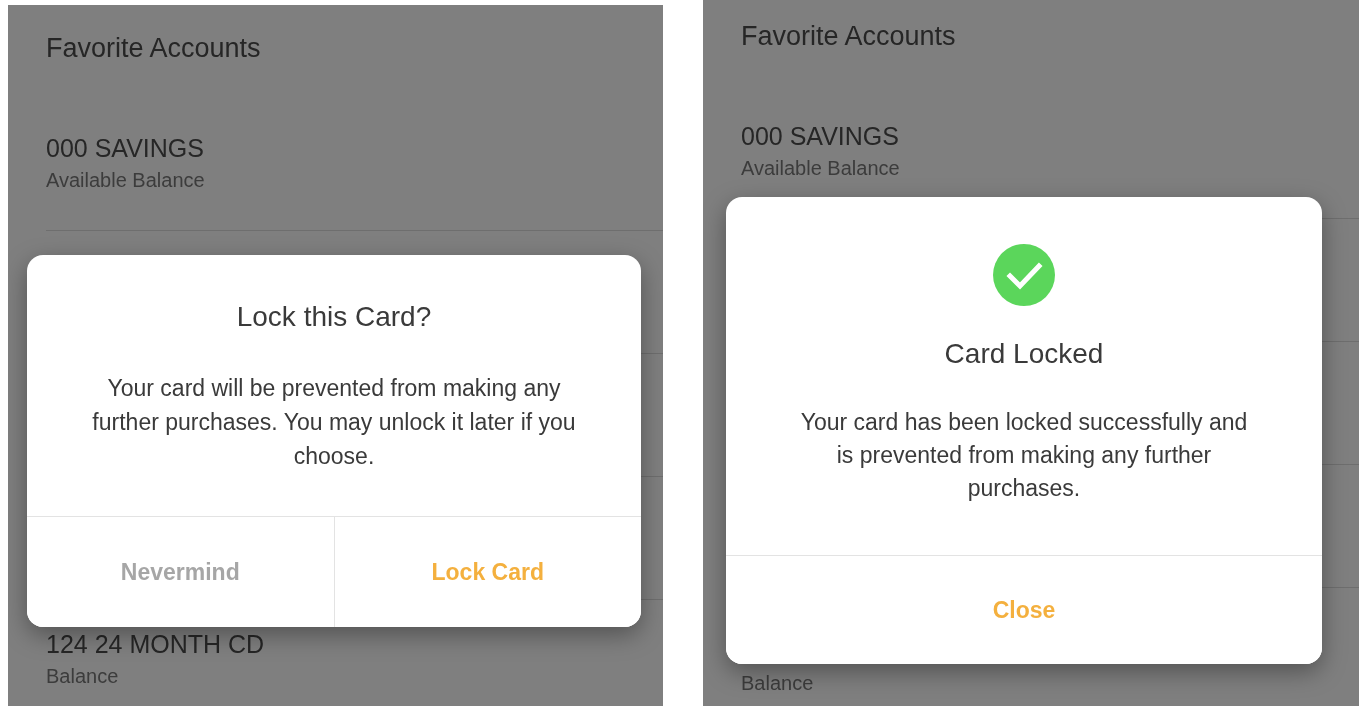  I want to click on account-name: 124 24 MONTH CD, so click(156, 644).